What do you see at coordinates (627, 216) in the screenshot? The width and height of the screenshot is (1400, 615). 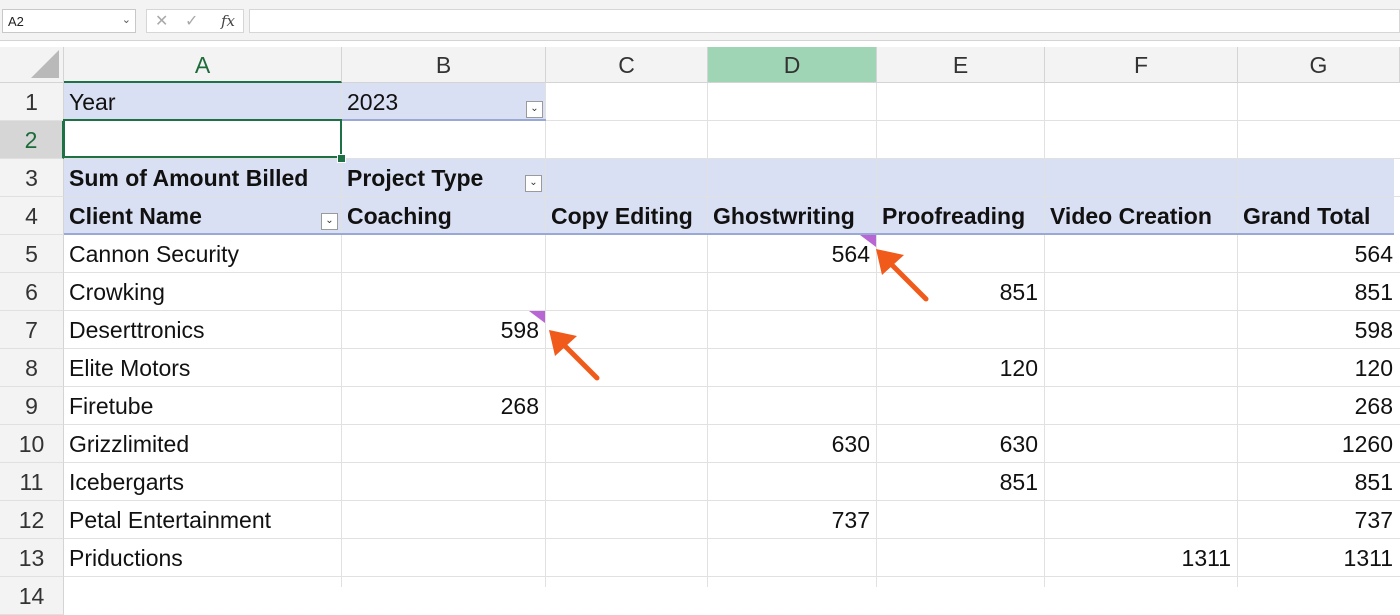 I see `header-copy-editing: Copy Editing` at bounding box center [627, 216].